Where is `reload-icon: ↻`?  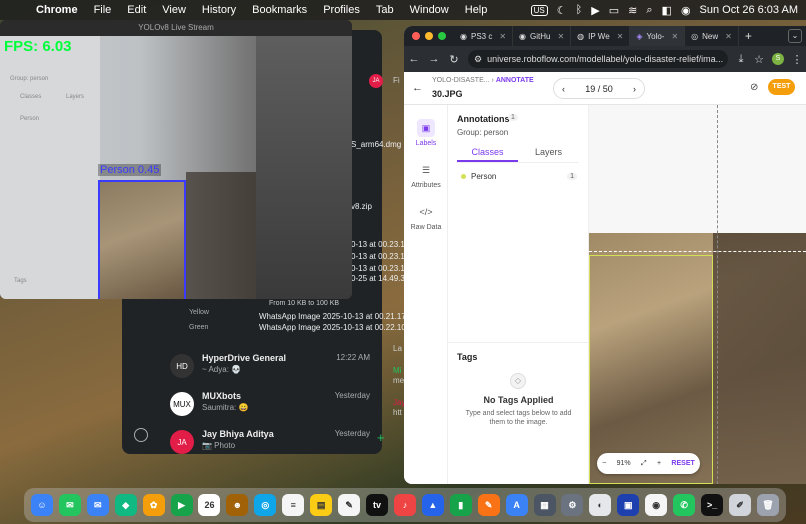 reload-icon: ↻ is located at coordinates (454, 59).